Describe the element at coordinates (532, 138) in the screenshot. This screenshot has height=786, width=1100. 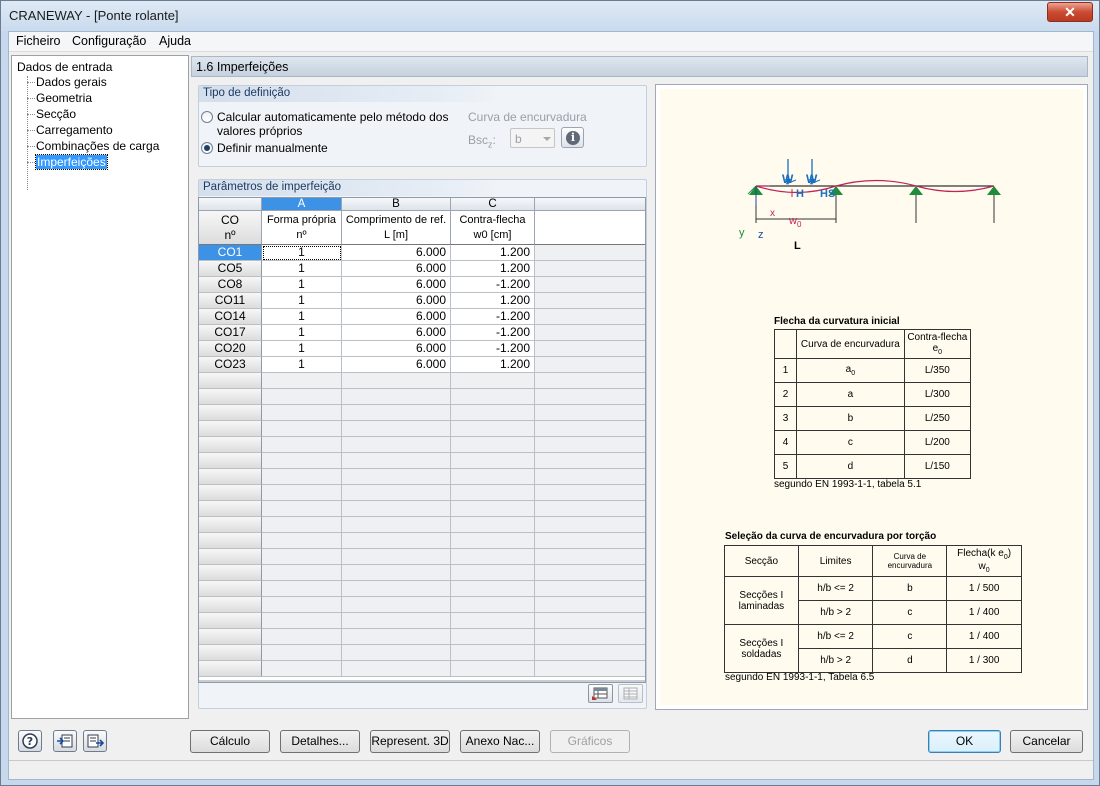
I see `bsc-select: b` at that location.